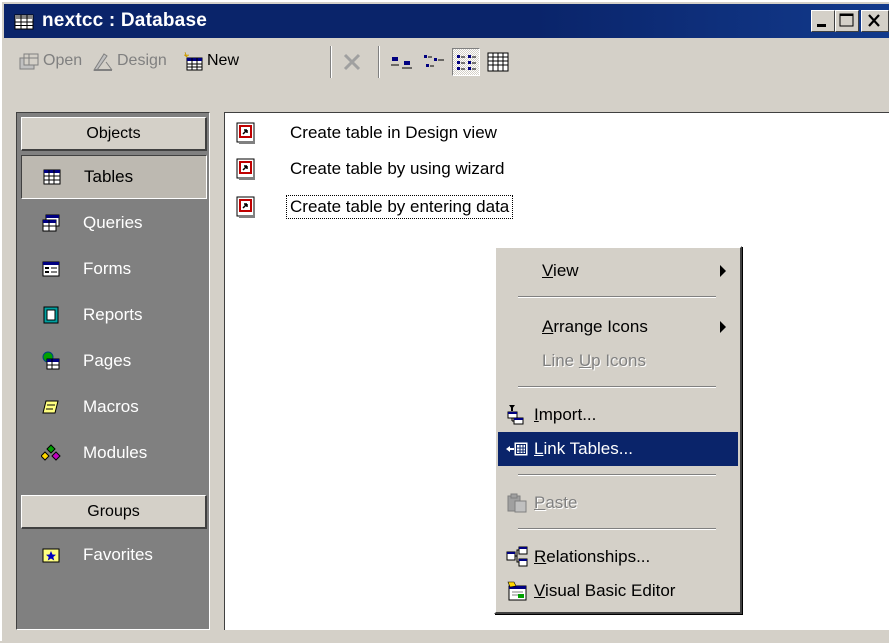 The image size is (889, 643). What do you see at coordinates (618, 503) in the screenshot?
I see `menu-item-paste: Paste` at bounding box center [618, 503].